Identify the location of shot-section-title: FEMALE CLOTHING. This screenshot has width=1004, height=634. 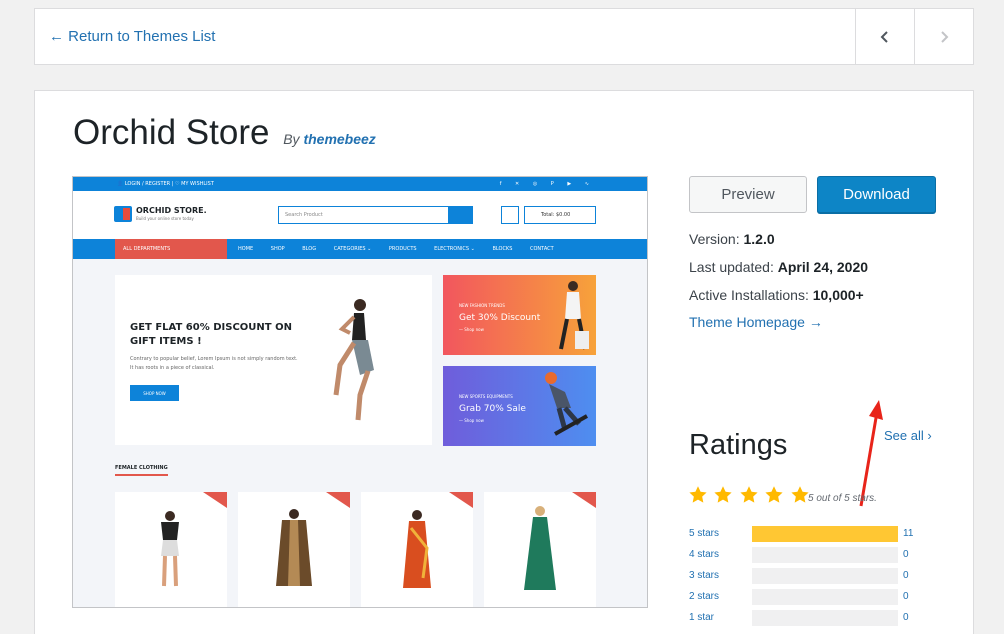
(141, 470).